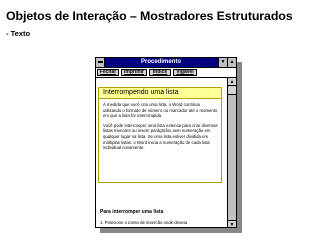 Image resolution: width=320 pixels, height=240 pixels. I want to click on maximize-icon: ▲, so click(231, 62).